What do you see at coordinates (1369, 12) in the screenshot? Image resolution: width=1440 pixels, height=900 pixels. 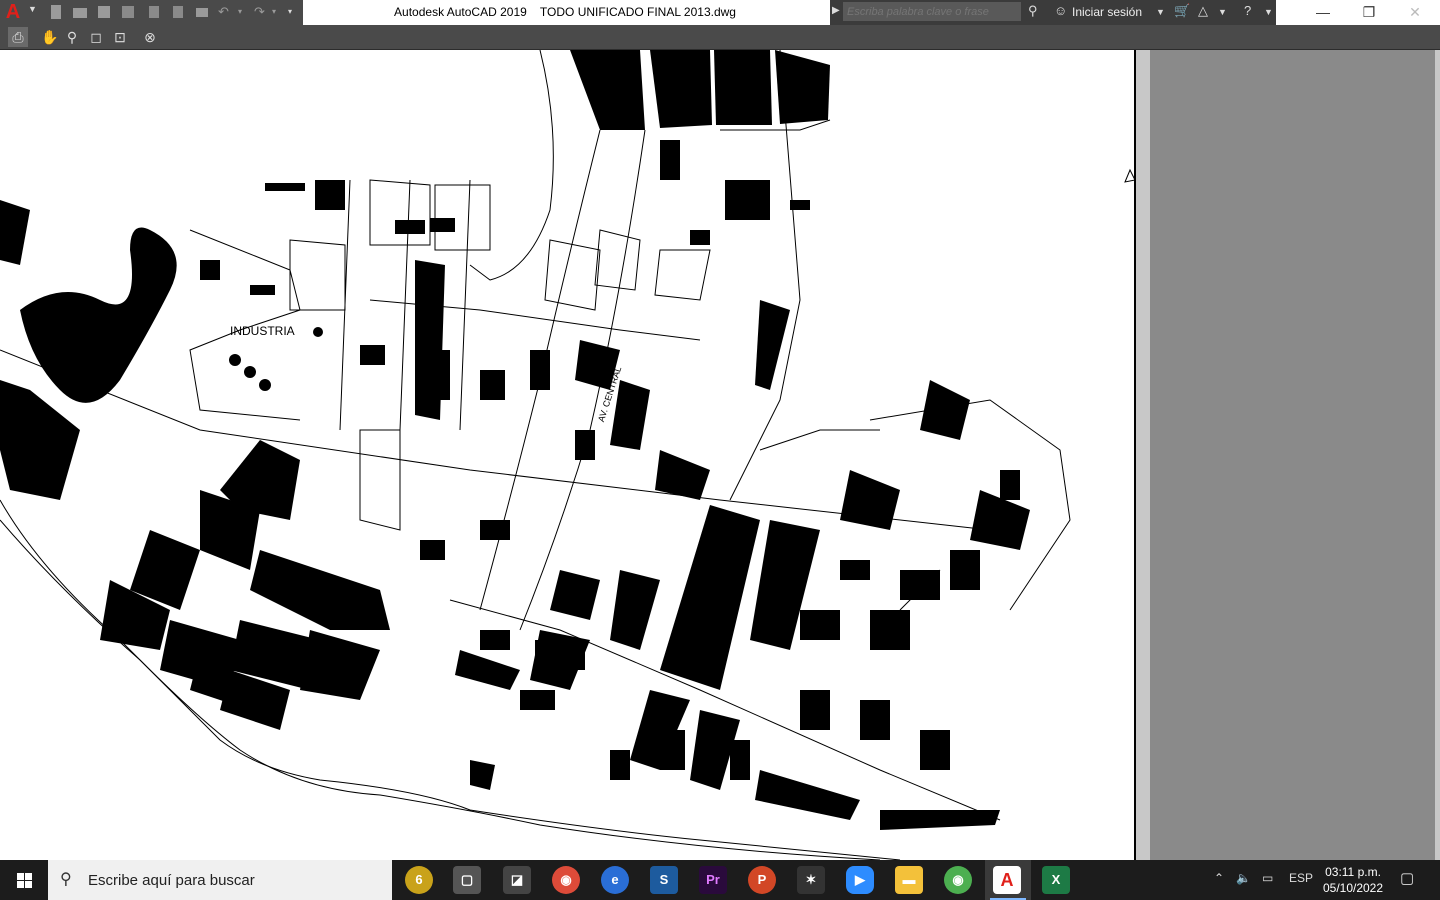 I see `restore-button: ❐` at bounding box center [1369, 12].